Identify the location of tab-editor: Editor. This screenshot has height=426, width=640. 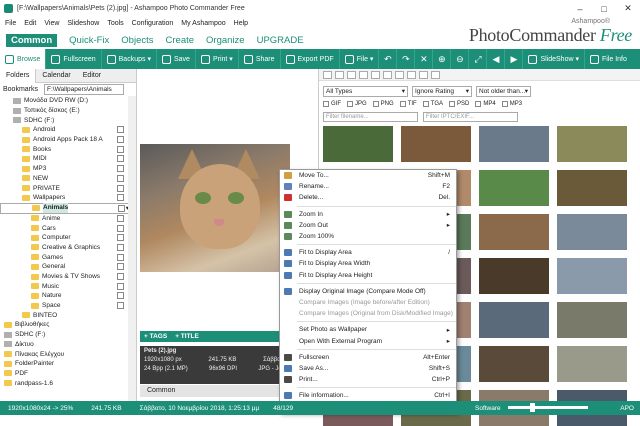
(92, 75).